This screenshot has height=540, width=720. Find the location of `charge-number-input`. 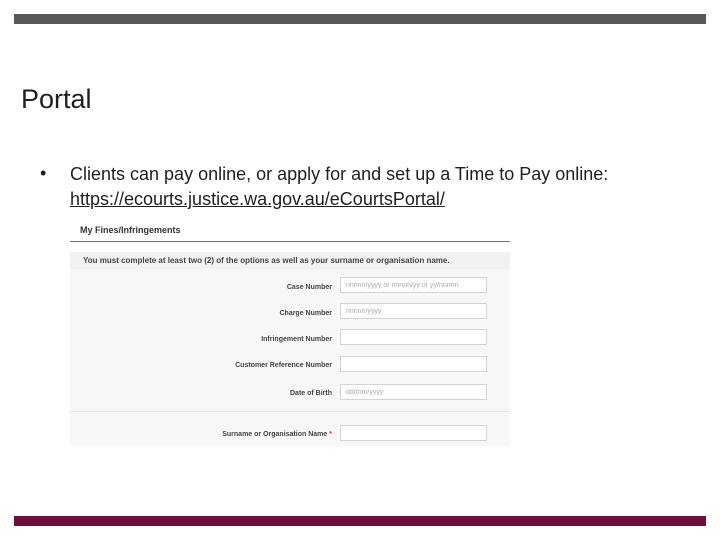

charge-number-input is located at coordinates (413, 311).